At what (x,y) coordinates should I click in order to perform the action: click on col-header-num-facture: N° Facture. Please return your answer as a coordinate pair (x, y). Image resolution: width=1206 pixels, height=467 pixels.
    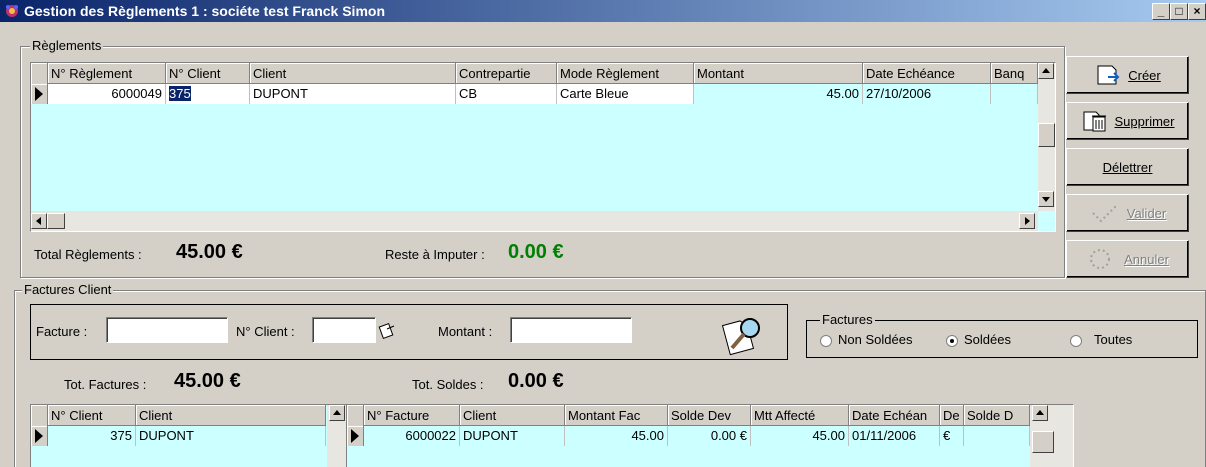
    Looking at the image, I should click on (412, 415).